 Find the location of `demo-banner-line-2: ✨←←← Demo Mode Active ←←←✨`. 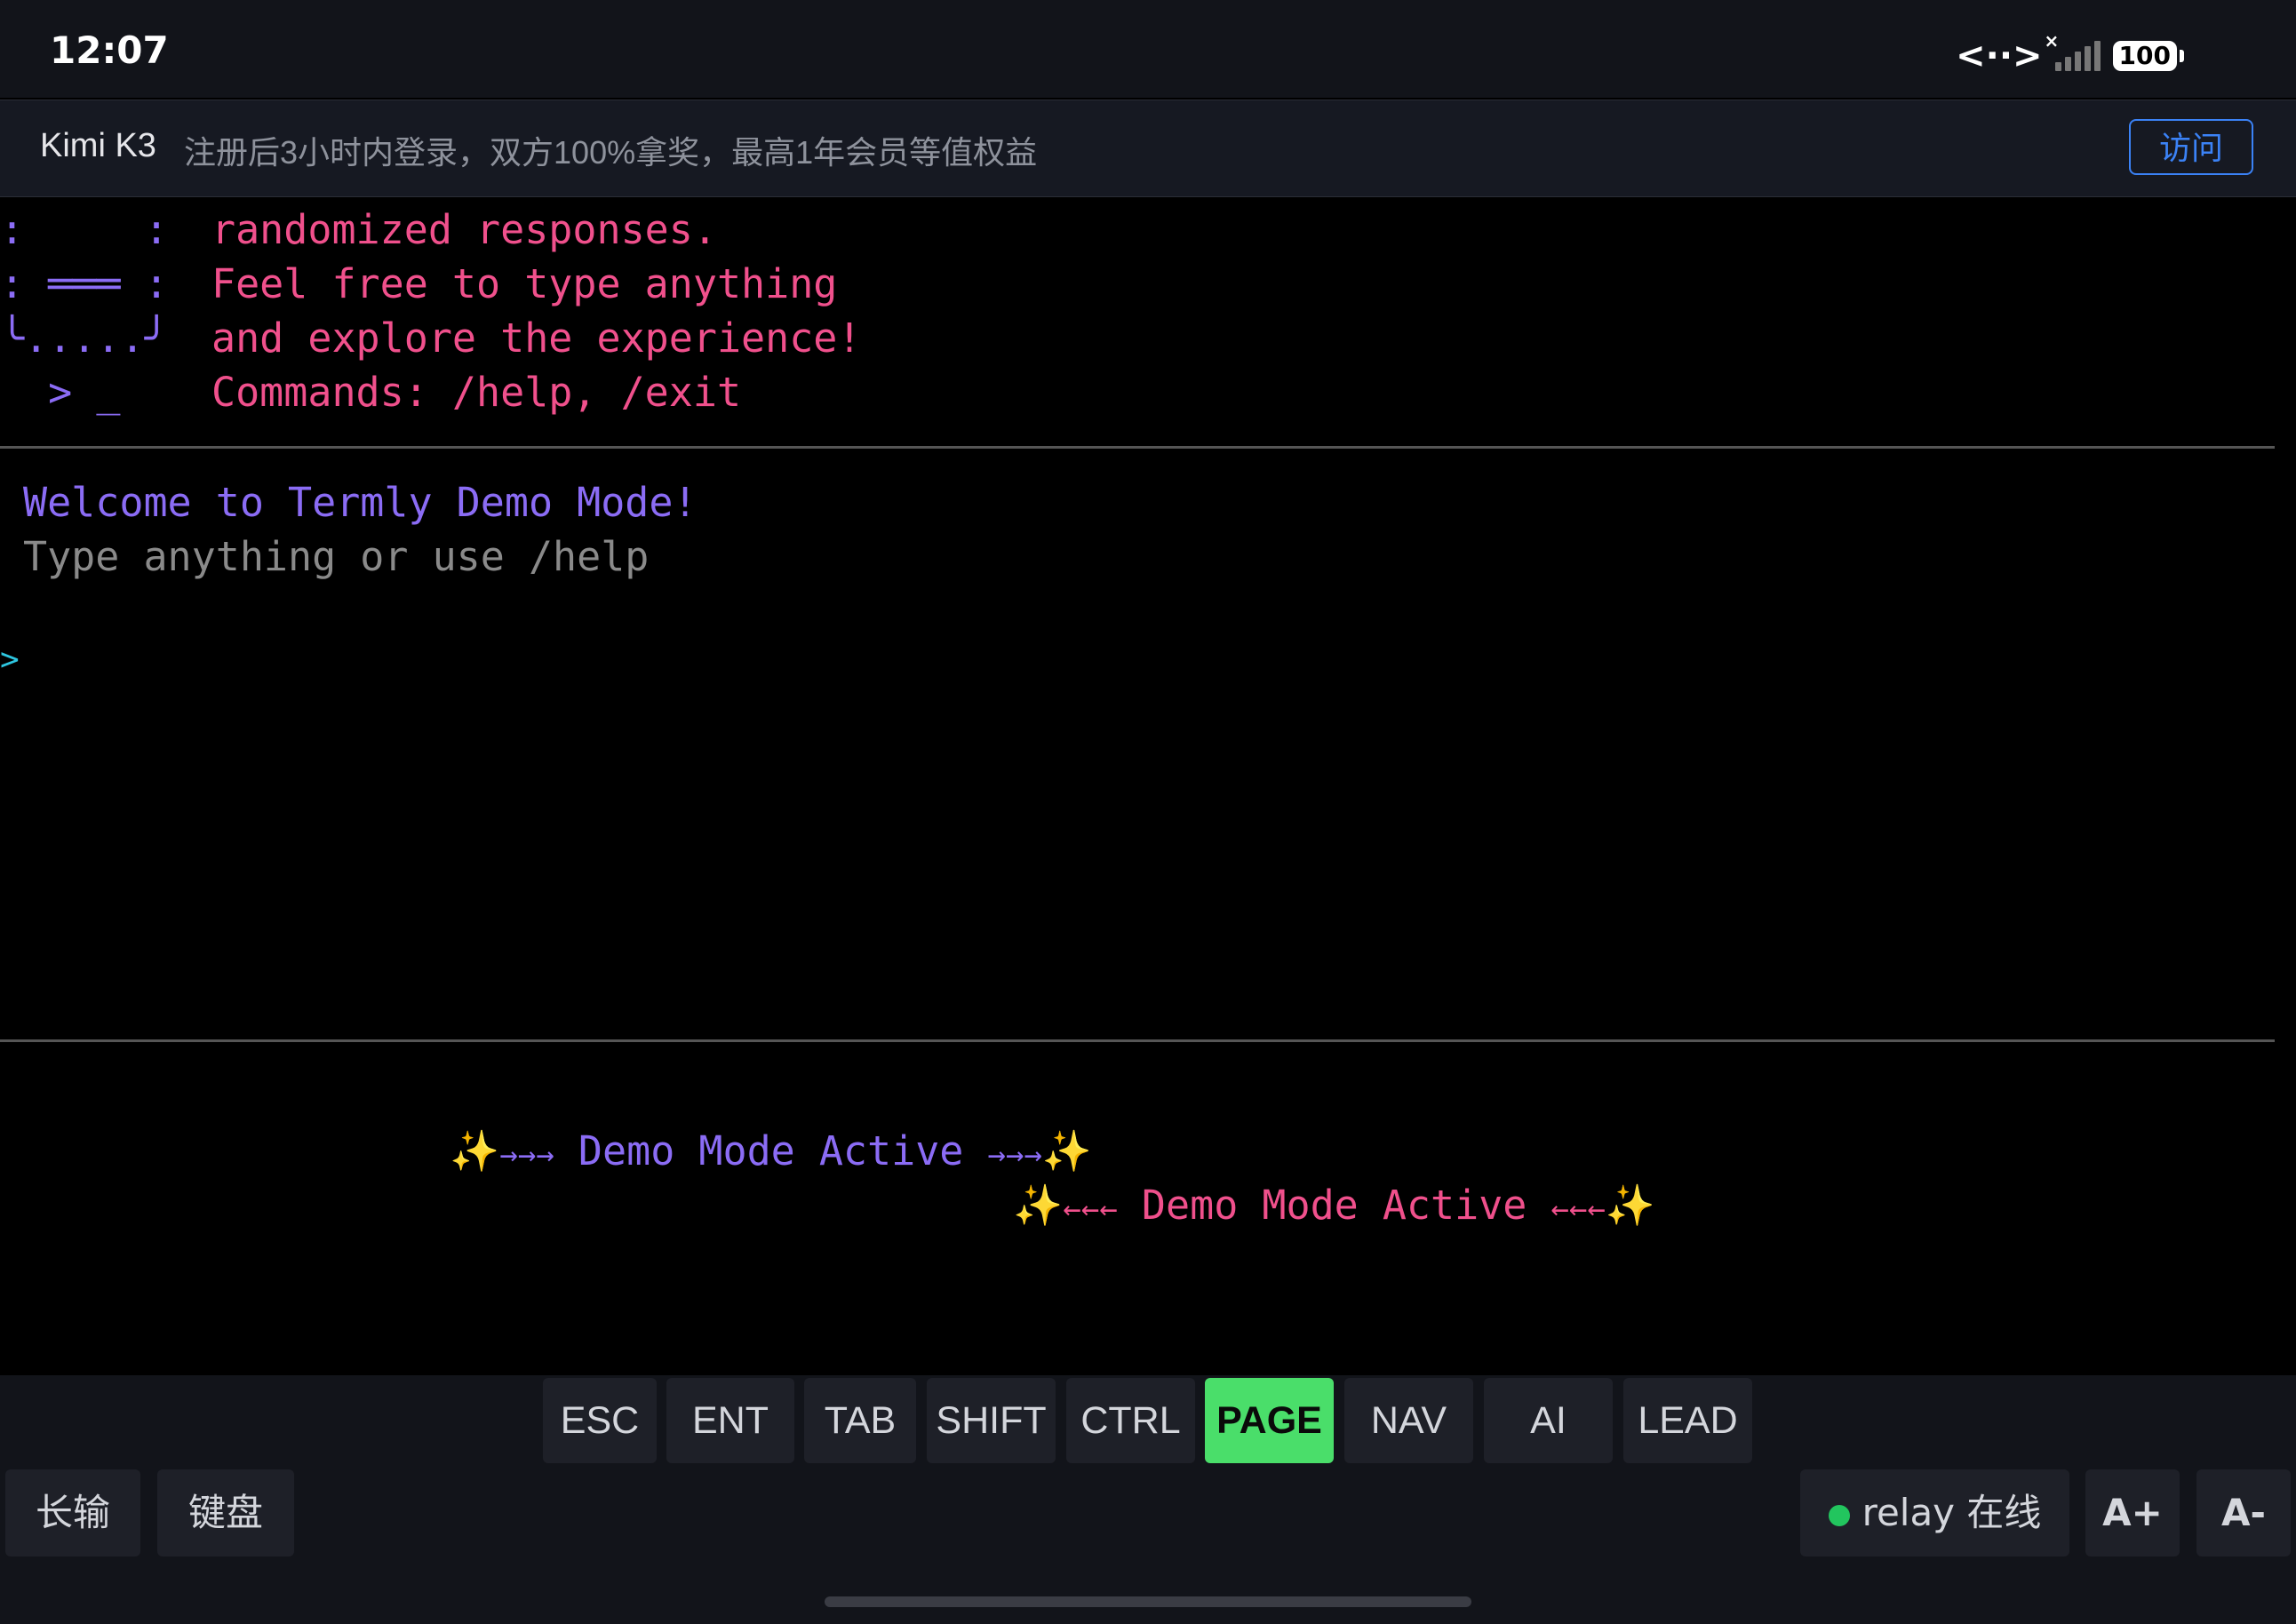

demo-banner-line-2: ✨←←← Demo Mode Active ←←←✨ is located at coordinates (1286, 1207).